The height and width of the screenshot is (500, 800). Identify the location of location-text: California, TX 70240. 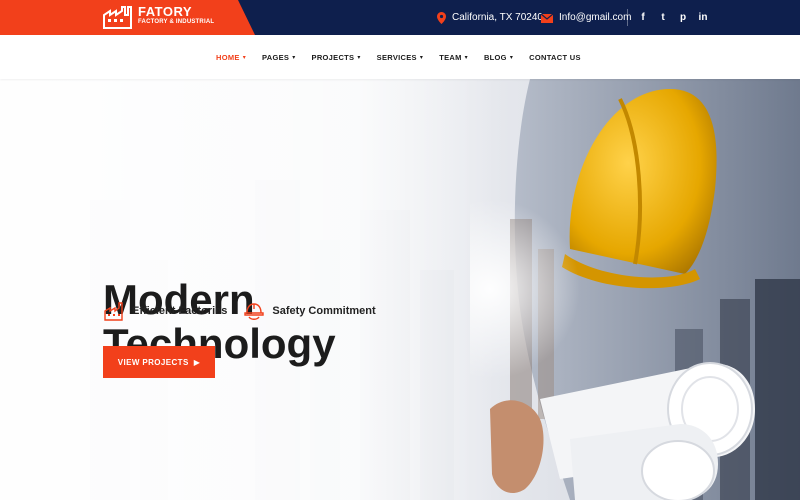
(497, 17).